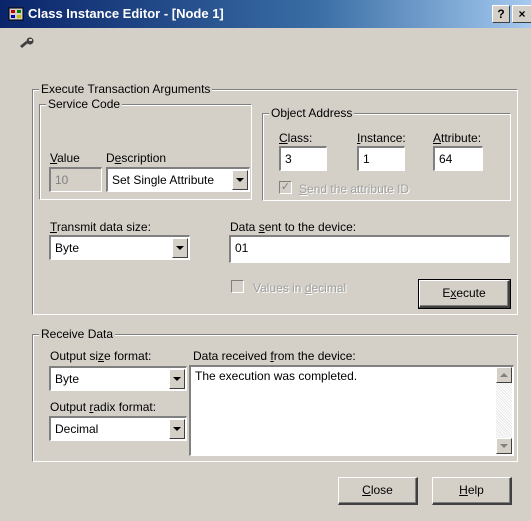 The height and width of the screenshot is (521, 531). Describe the element at coordinates (378, 491) in the screenshot. I see `close-button: Close` at that location.